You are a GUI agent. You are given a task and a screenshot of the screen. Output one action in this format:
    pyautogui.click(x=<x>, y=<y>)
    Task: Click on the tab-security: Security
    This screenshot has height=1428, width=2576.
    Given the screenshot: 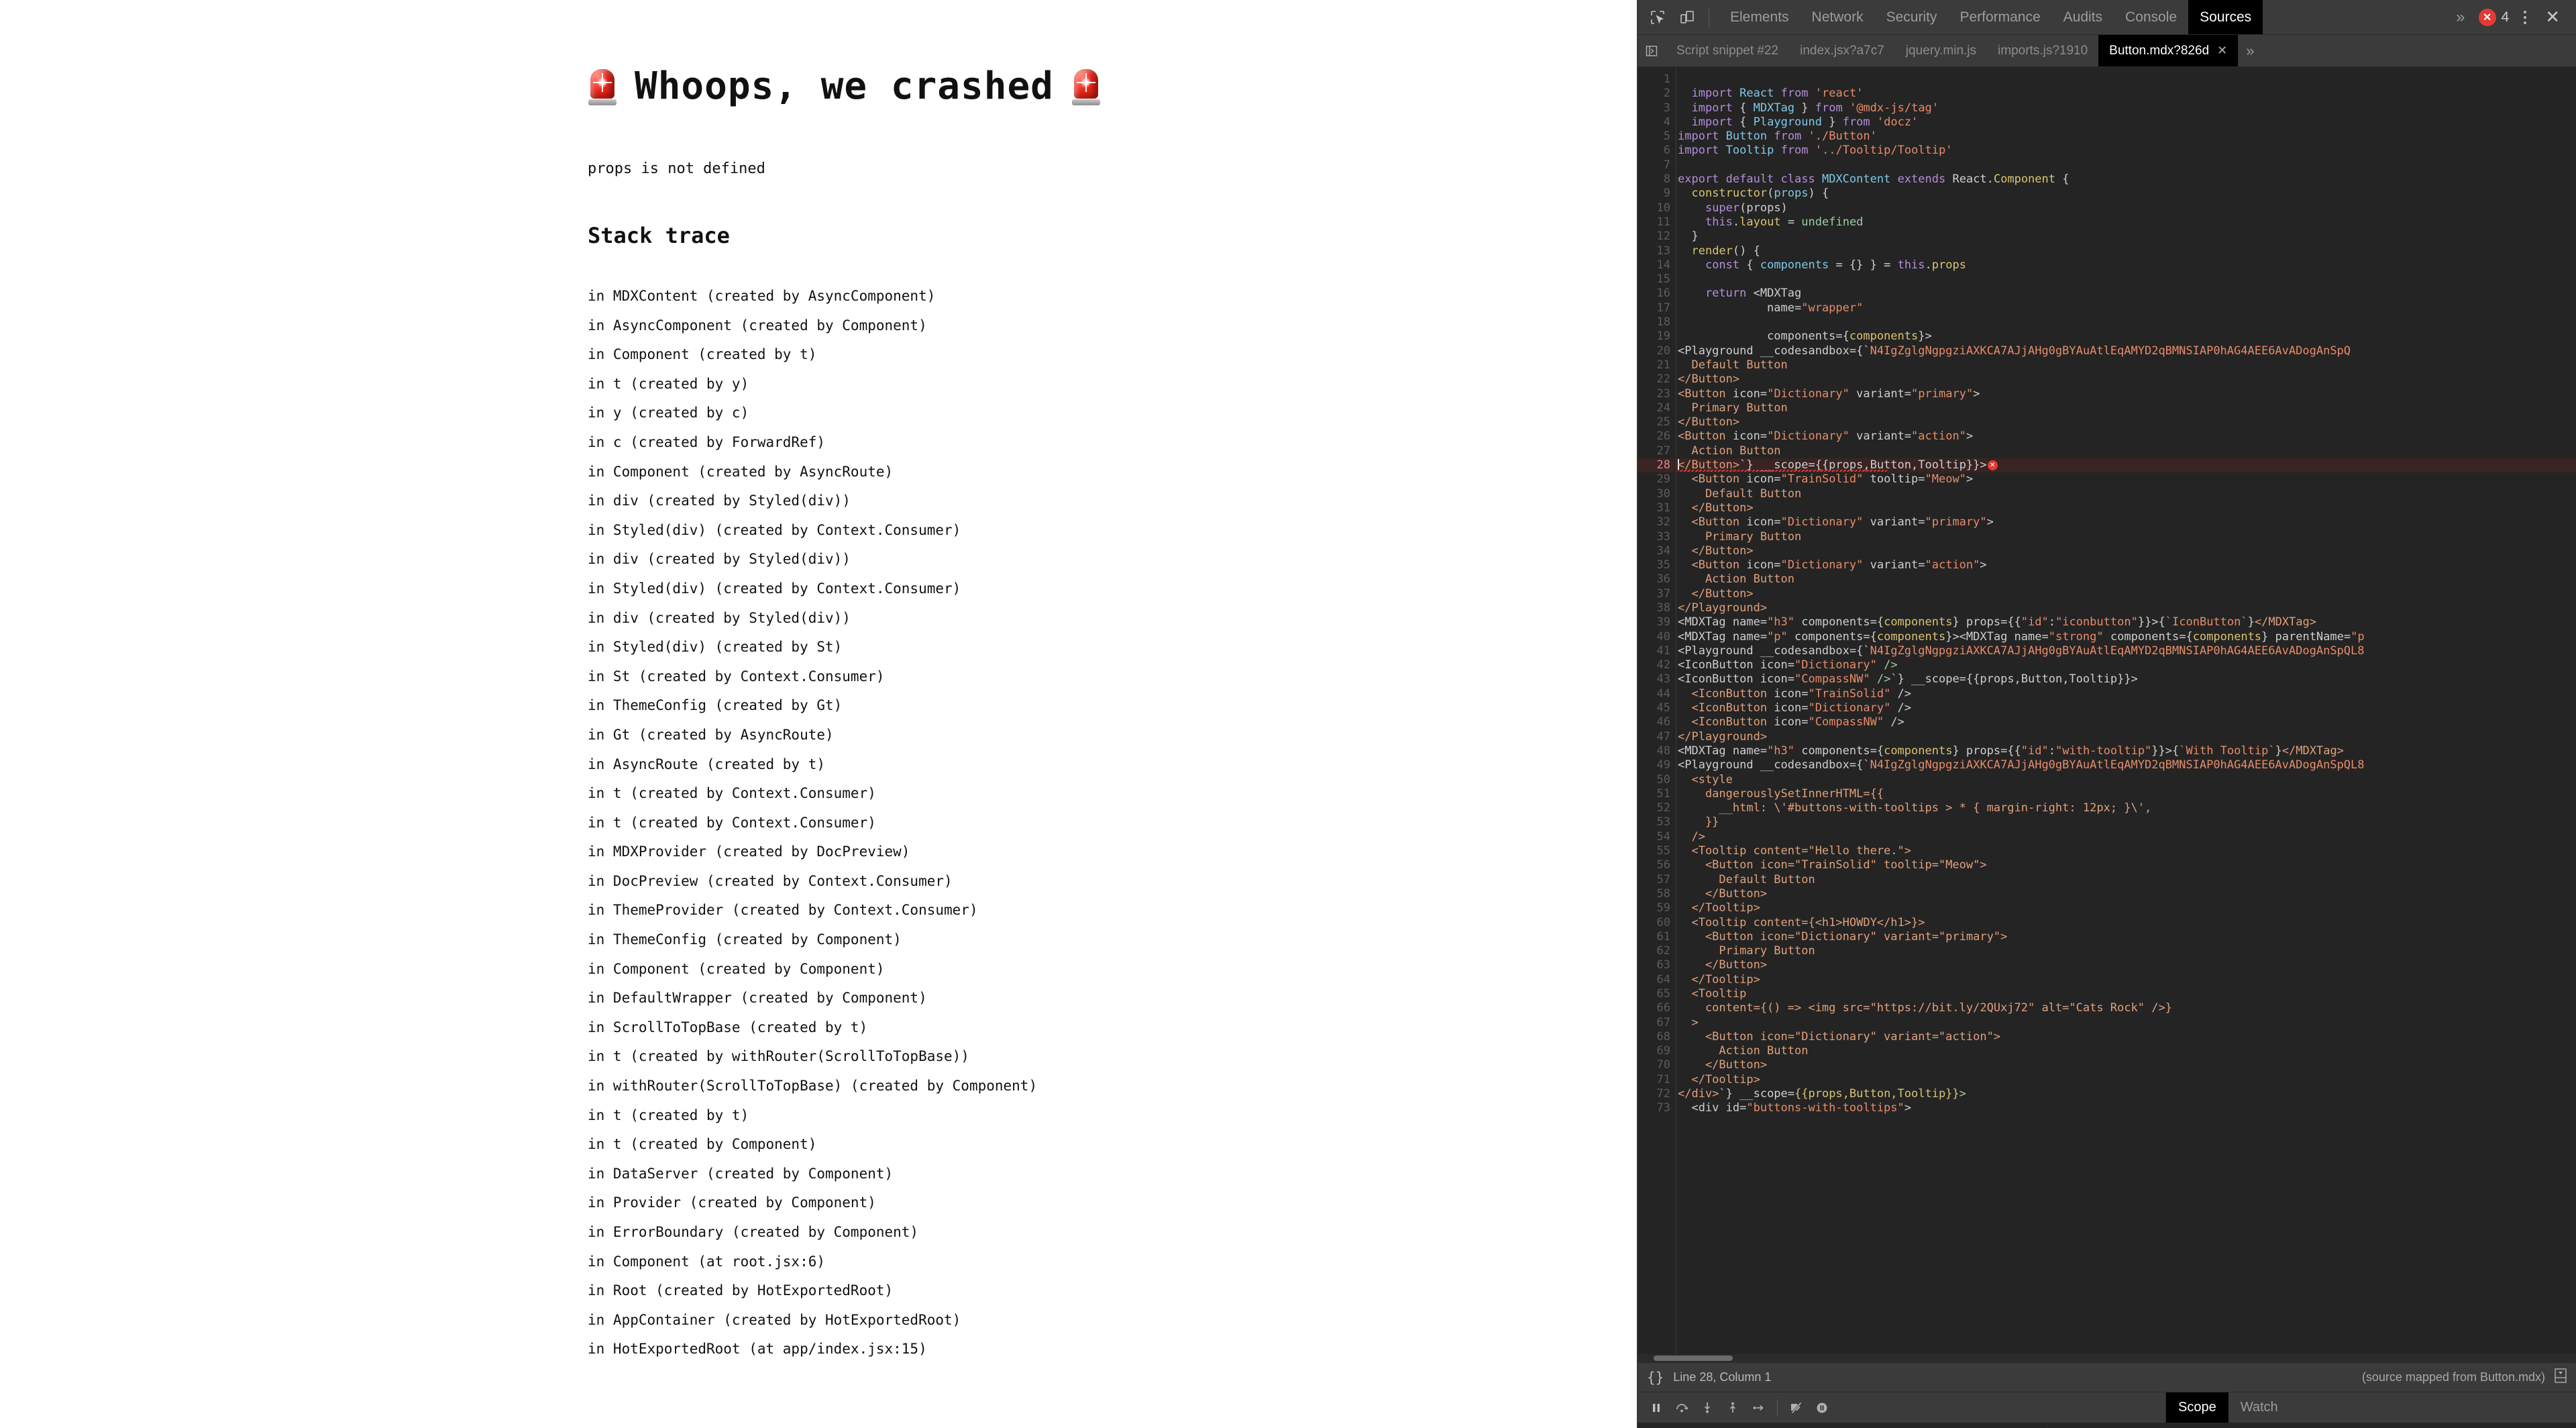 What is the action you would take?
    pyautogui.click(x=1912, y=17)
    